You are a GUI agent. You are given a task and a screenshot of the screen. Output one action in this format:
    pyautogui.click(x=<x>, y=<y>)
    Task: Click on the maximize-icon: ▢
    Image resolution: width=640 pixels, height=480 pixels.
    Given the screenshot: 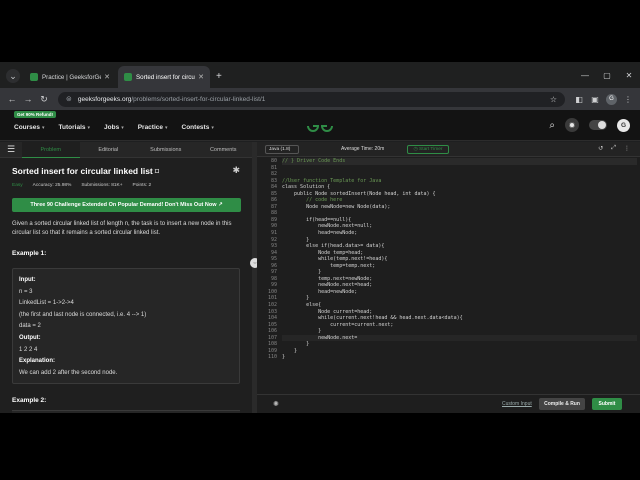 What is the action you would take?
    pyautogui.click(x=607, y=75)
    